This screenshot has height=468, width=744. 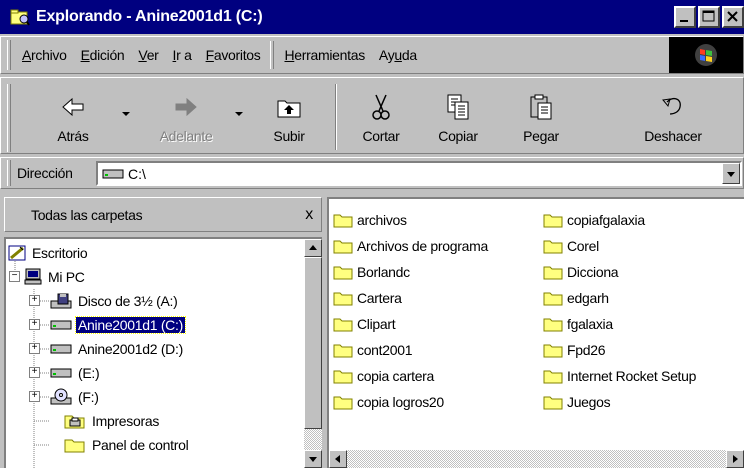 I want to click on cd-drive-icon, so click(x=61, y=397).